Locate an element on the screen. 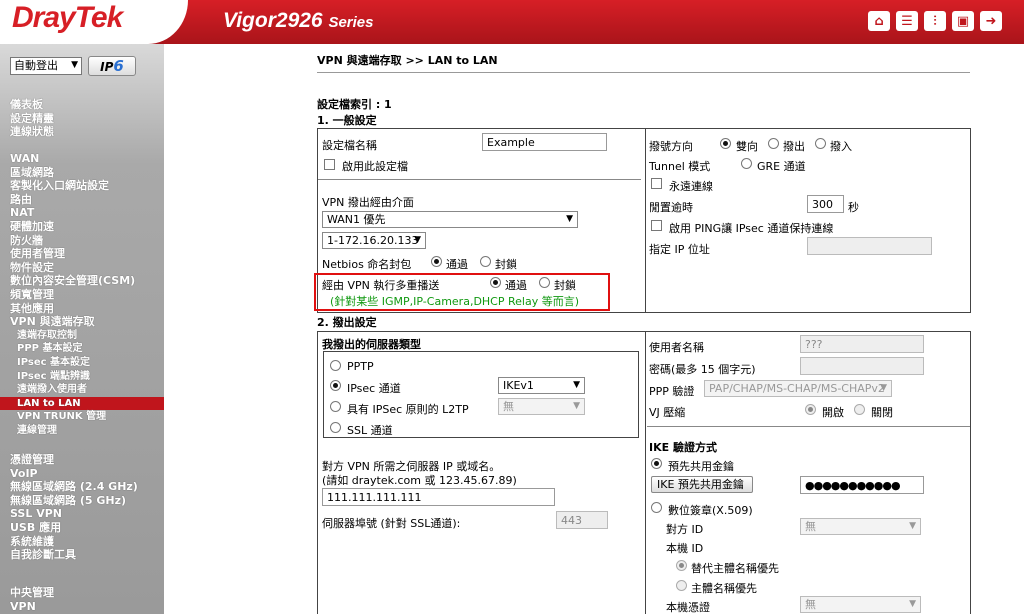  sidebar-item-g2-6: 防火牆 is located at coordinates (82, 241).